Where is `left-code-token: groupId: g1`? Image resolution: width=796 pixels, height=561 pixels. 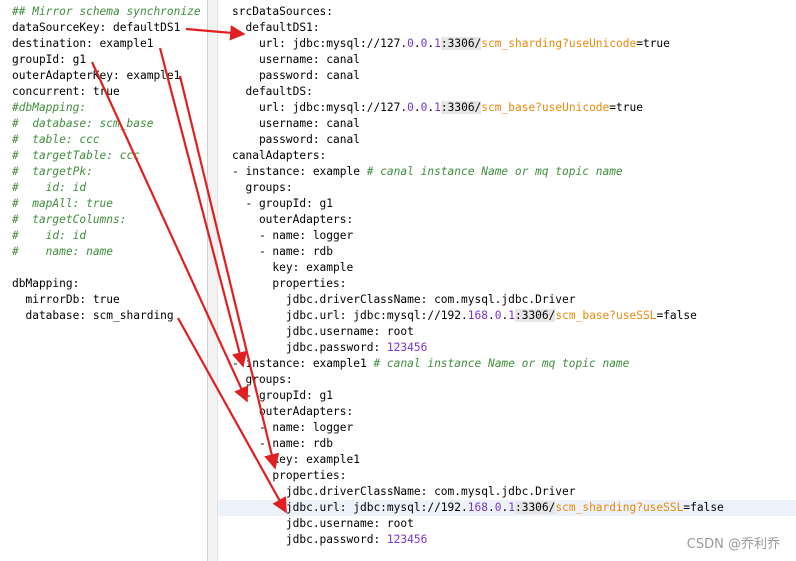 left-code-token: groupId: g1 is located at coordinates (49, 59).